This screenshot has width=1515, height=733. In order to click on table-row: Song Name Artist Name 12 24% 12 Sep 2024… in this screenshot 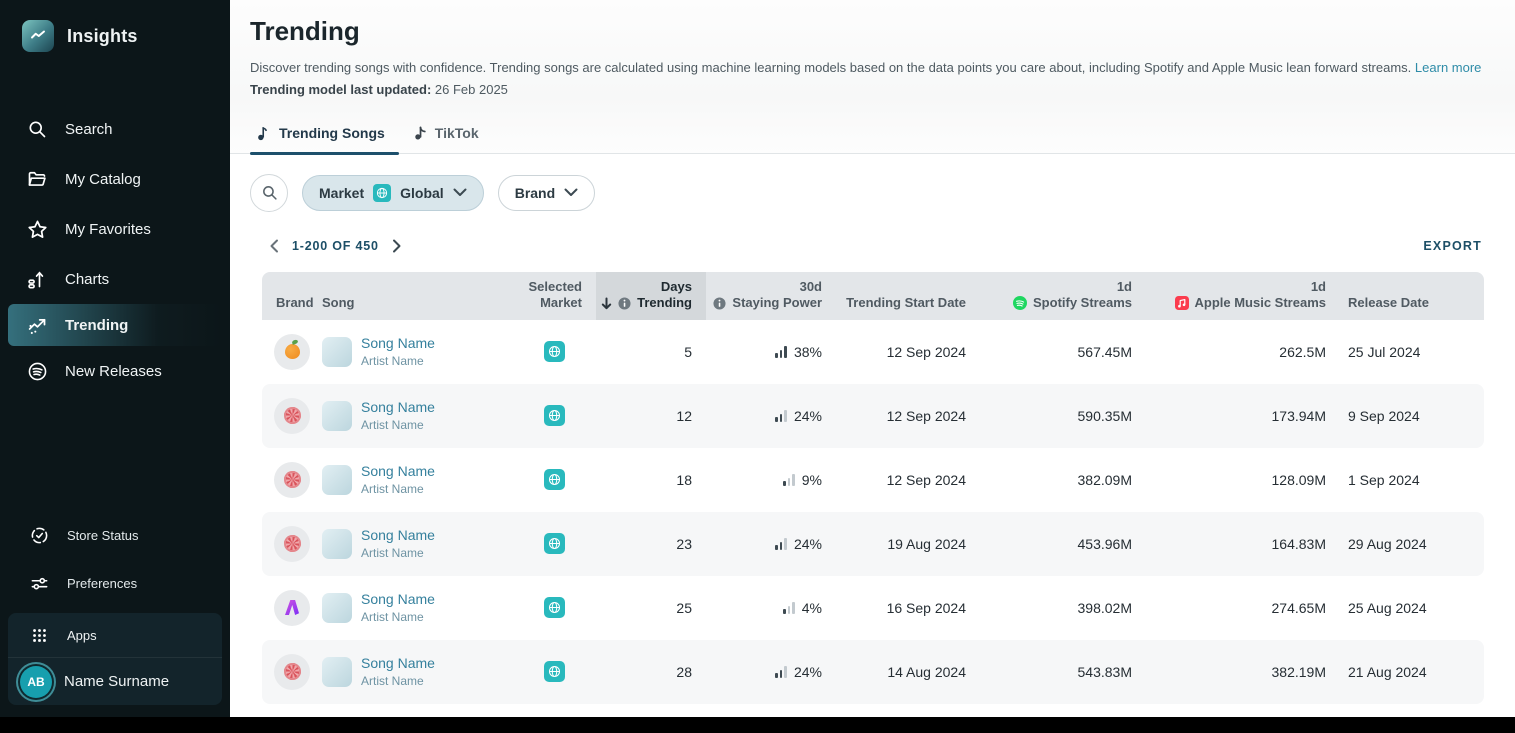, I will do `click(873, 415)`.